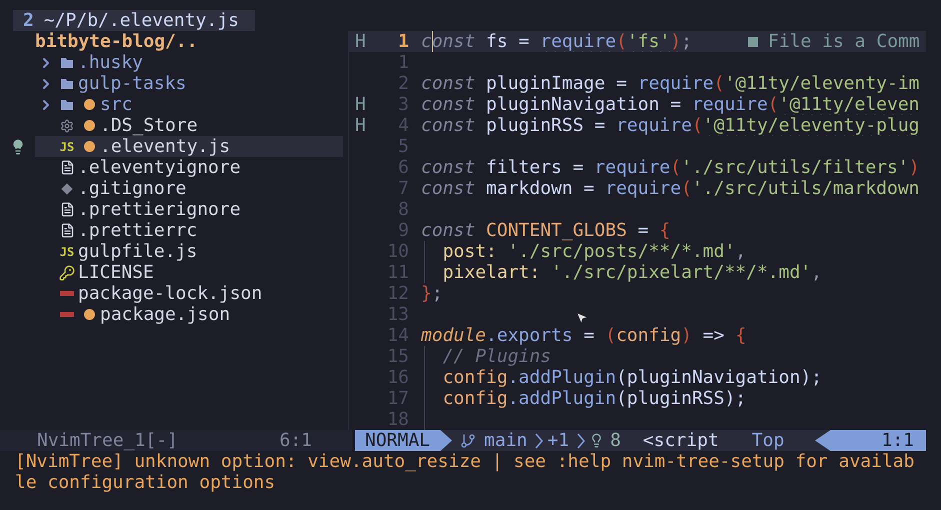 This screenshot has height=510, width=941. I want to click on tree-item: JS gulpfile.js, so click(189, 251).